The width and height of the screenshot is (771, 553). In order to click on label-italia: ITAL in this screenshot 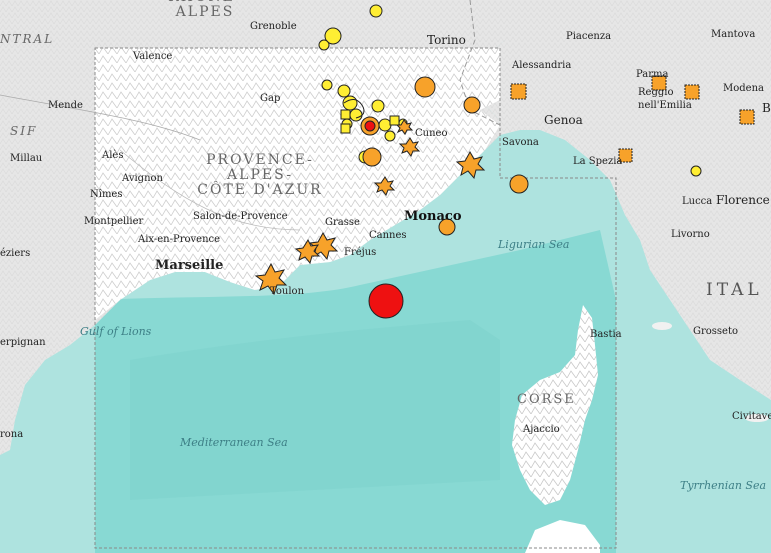, I will do `click(734, 290)`.